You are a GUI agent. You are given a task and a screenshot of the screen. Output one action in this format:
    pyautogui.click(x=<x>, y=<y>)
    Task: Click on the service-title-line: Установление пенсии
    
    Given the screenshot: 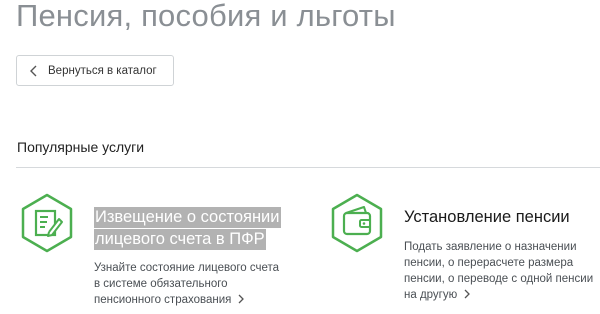 What is the action you would take?
    pyautogui.click(x=487, y=217)
    